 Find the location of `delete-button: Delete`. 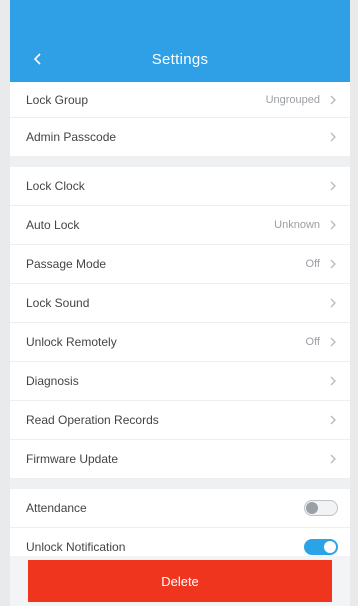

delete-button: Delete is located at coordinates (180, 581).